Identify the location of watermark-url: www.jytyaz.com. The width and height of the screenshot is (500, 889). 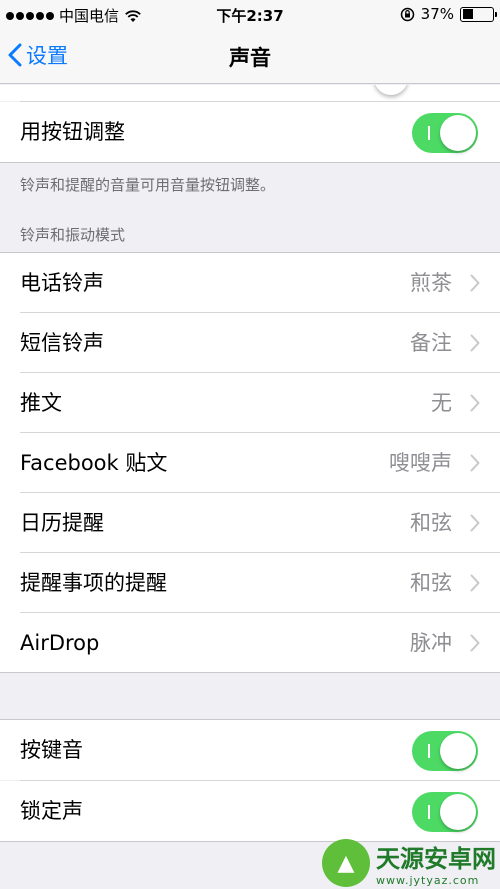
(428, 880).